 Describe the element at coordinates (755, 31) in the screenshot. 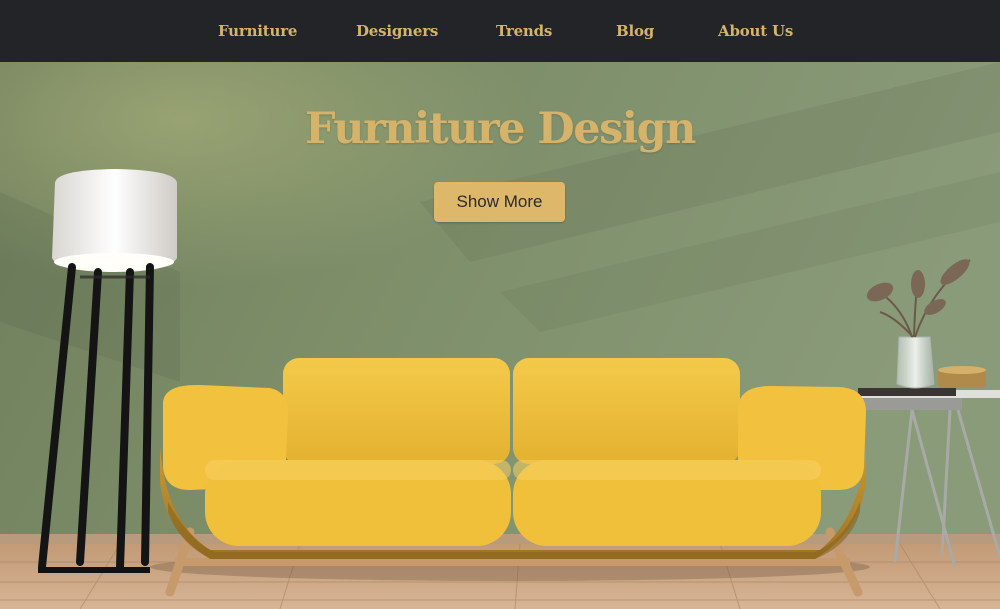

I see `nav-link-about-us: About Us` at that location.